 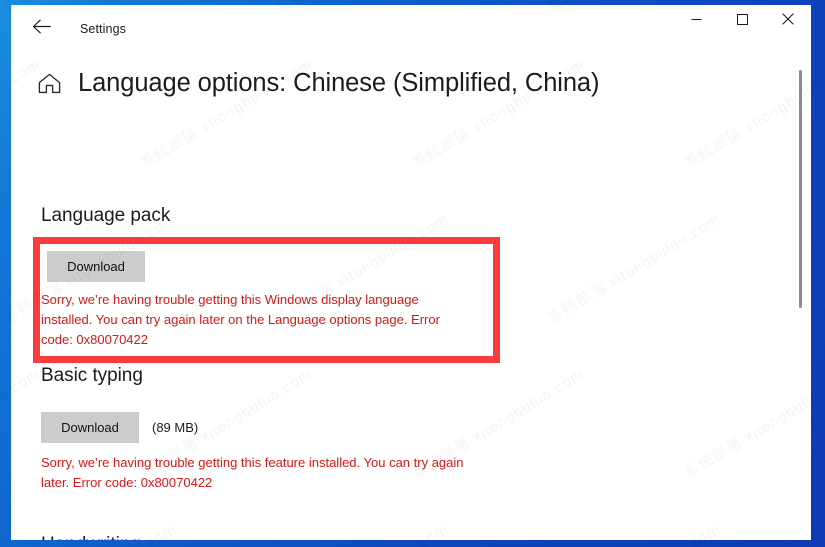 I want to click on close-button, so click(x=788, y=21).